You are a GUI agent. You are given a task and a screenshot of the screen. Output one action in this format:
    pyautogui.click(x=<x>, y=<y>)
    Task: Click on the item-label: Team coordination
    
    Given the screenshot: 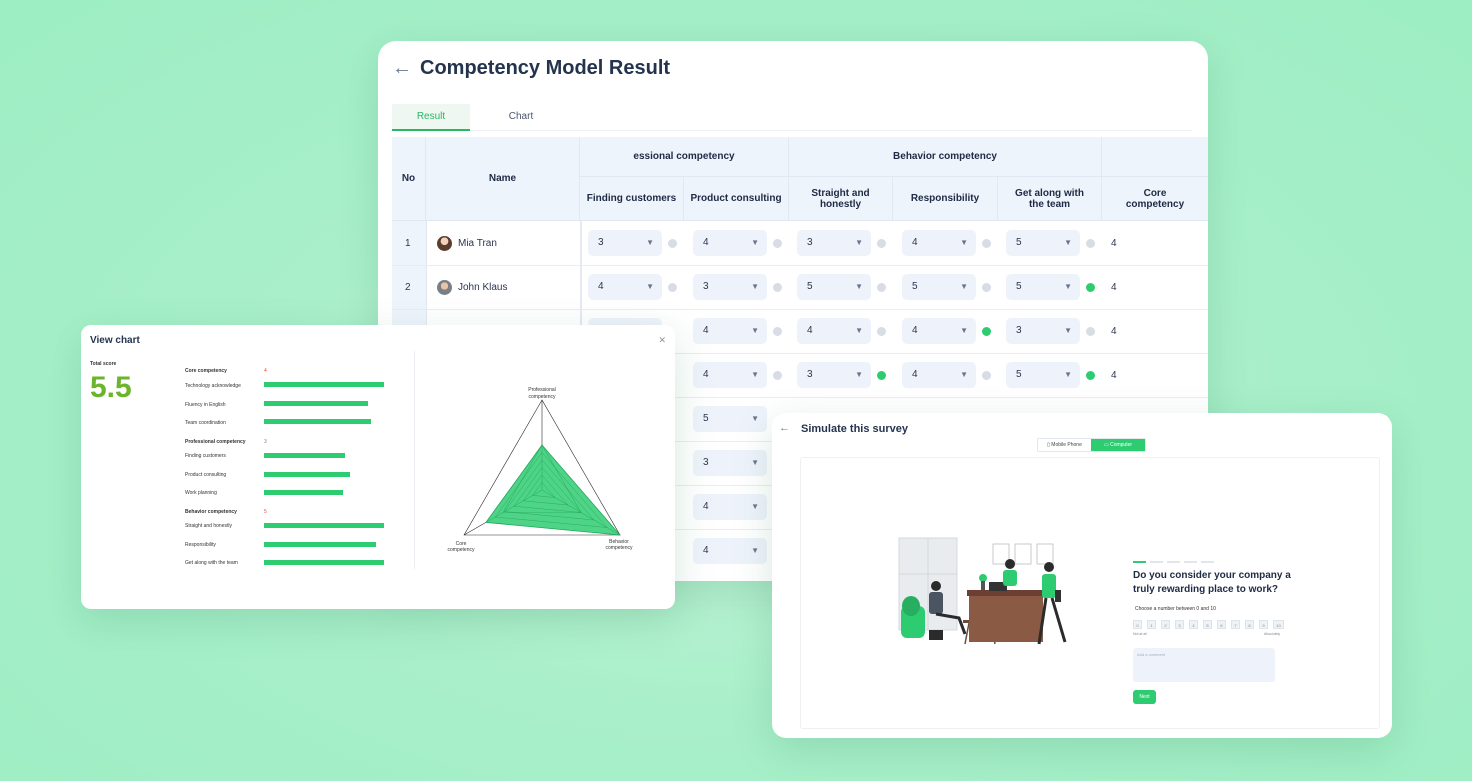 What is the action you would take?
    pyautogui.click(x=205, y=423)
    